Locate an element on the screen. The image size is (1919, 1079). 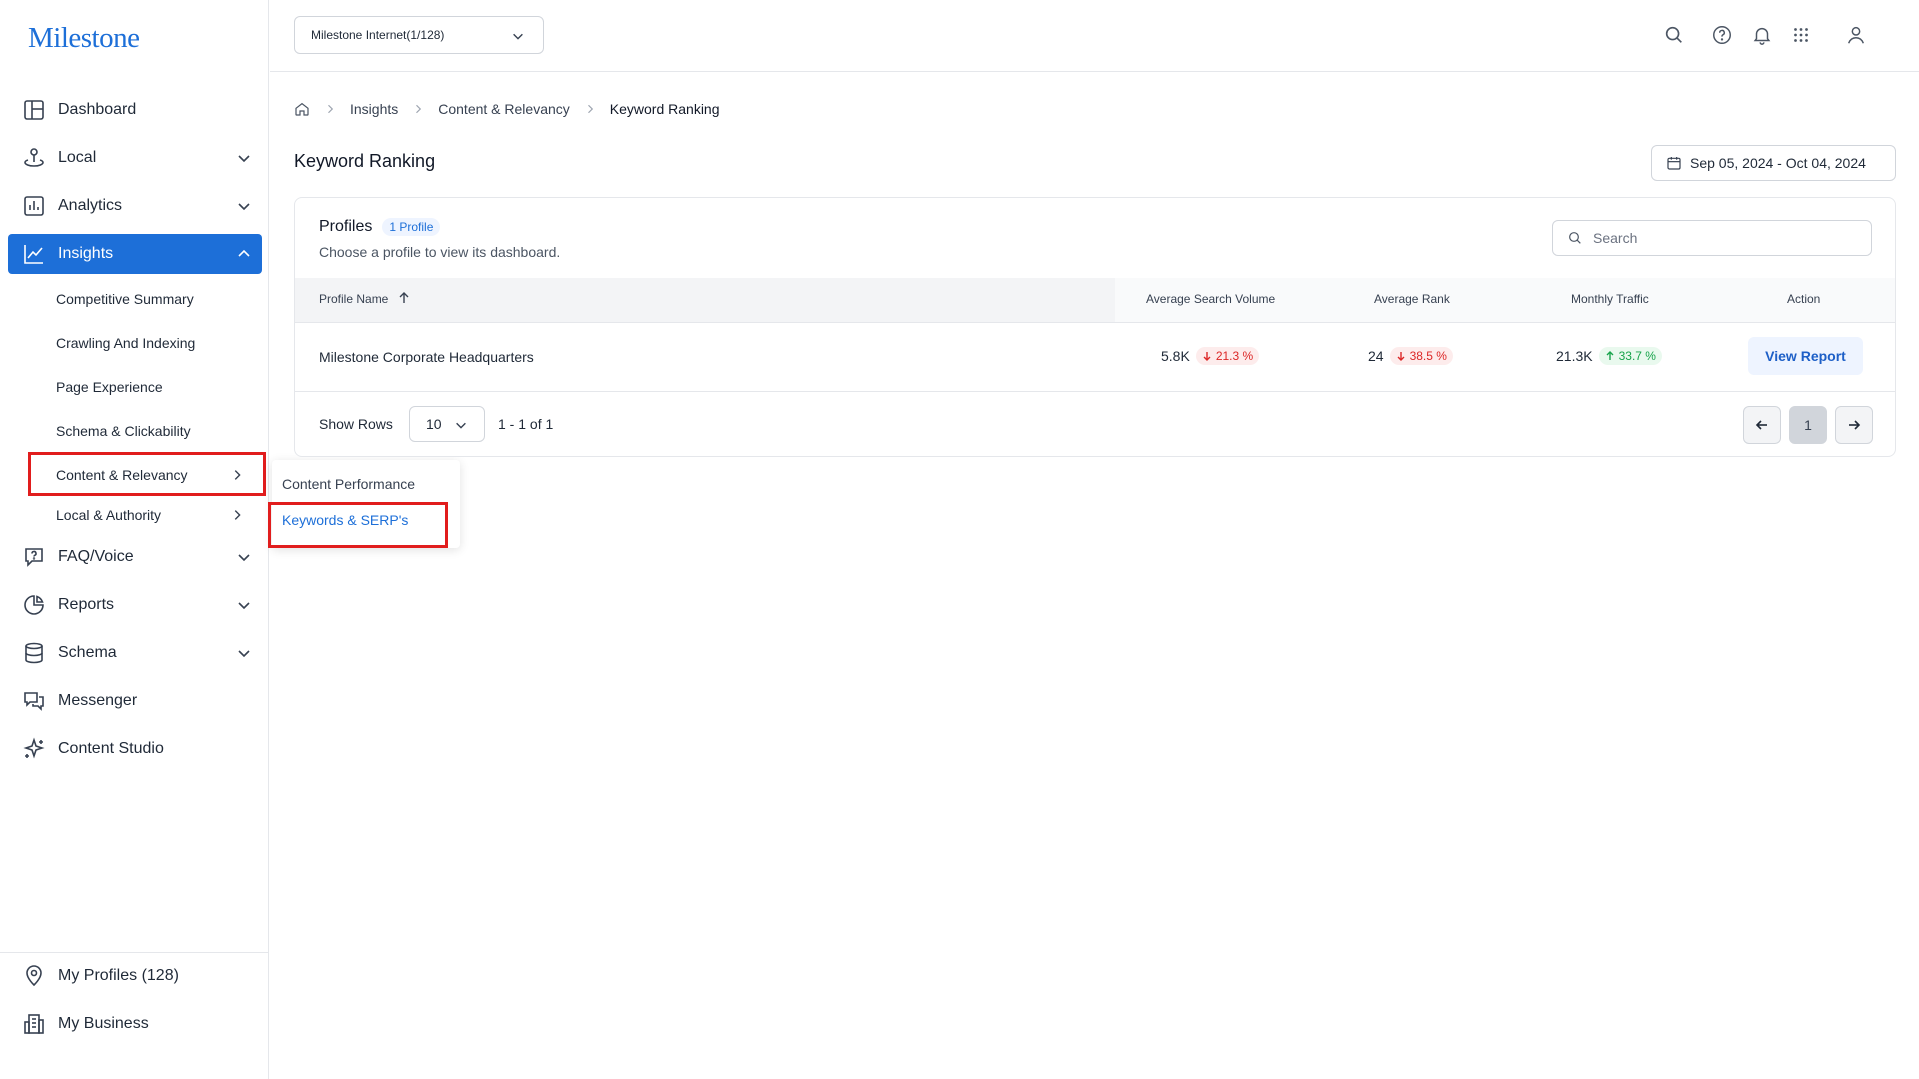
user-icon is located at coordinates (1856, 35).